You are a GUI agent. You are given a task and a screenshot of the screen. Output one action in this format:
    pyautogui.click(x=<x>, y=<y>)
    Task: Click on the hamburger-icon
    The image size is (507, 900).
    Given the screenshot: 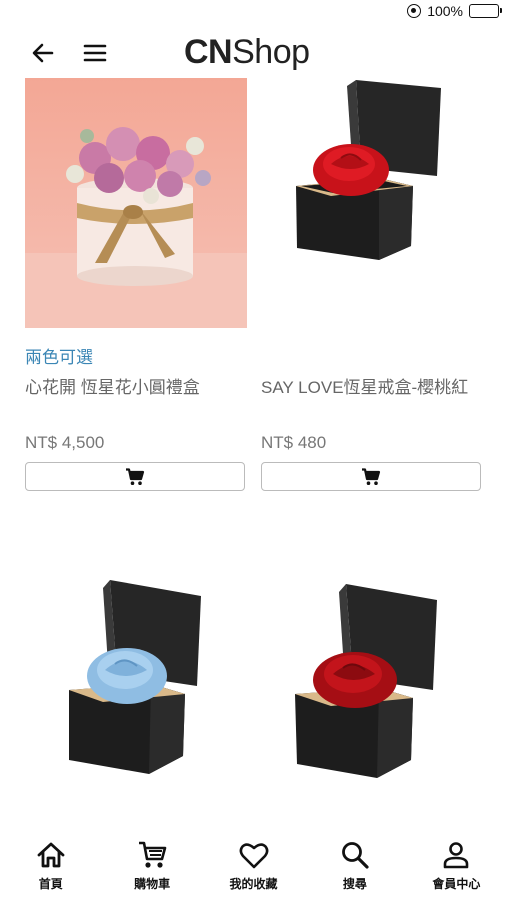 What is the action you would take?
    pyautogui.click(x=95, y=53)
    